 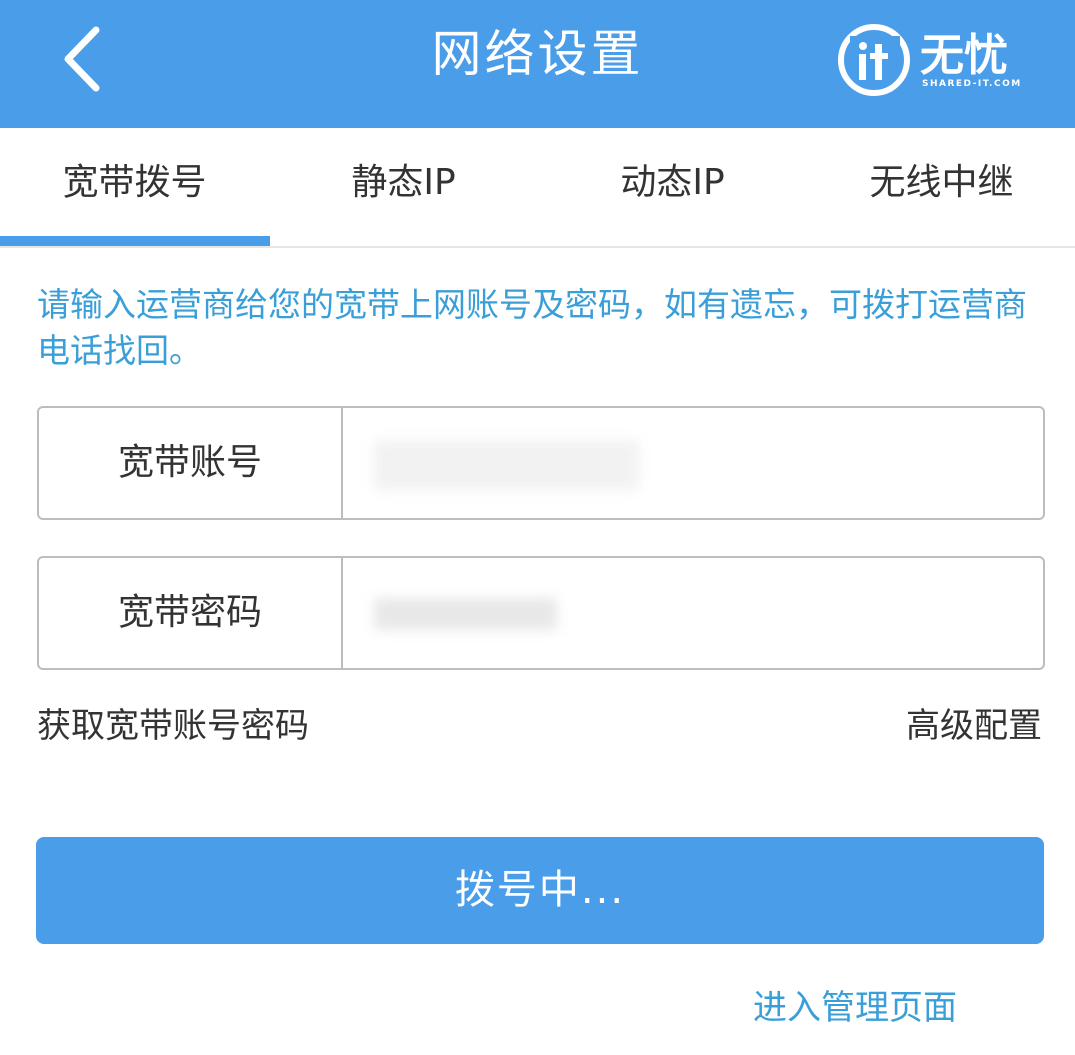 What do you see at coordinates (173, 726) in the screenshot?
I see `get-account-link: 获取宽带账号密码` at bounding box center [173, 726].